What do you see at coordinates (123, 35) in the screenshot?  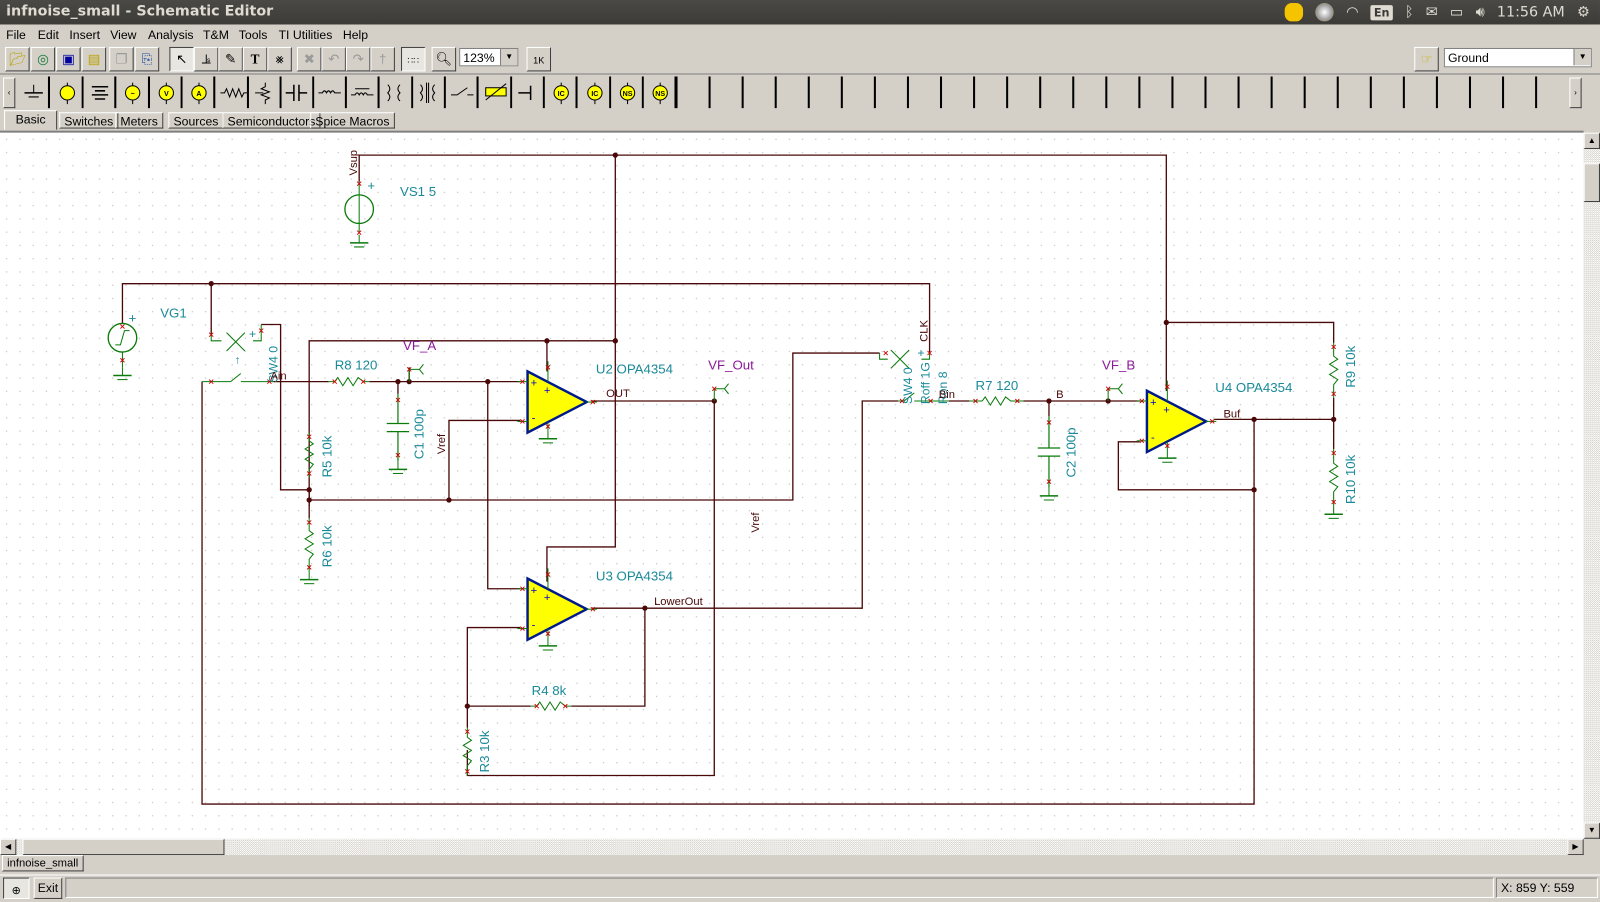 I see `menu-view: View` at bounding box center [123, 35].